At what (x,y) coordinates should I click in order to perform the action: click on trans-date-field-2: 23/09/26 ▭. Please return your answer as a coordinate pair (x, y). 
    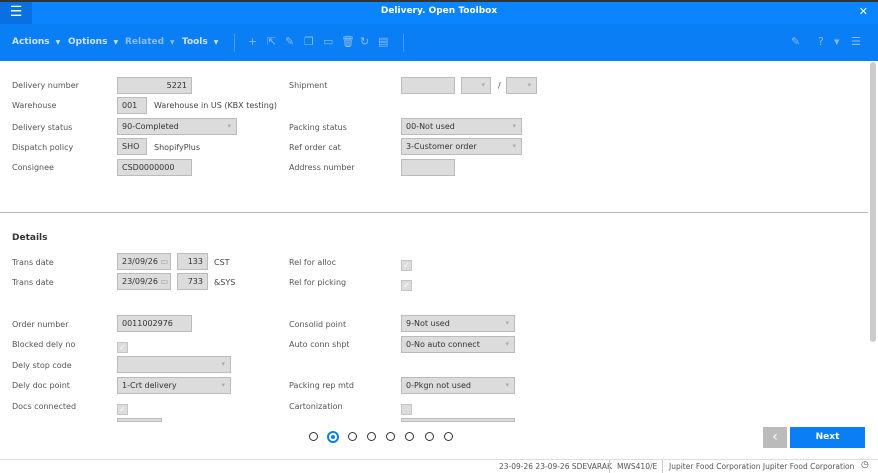
    Looking at the image, I should click on (144, 281).